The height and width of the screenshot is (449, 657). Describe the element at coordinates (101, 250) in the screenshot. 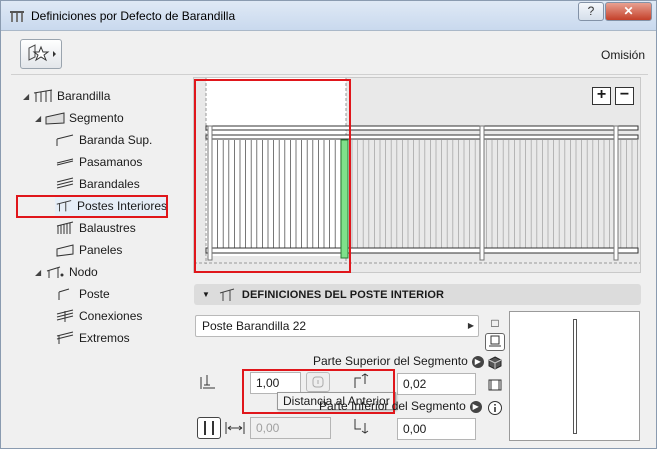

I see `tree-label: Paneles` at that location.